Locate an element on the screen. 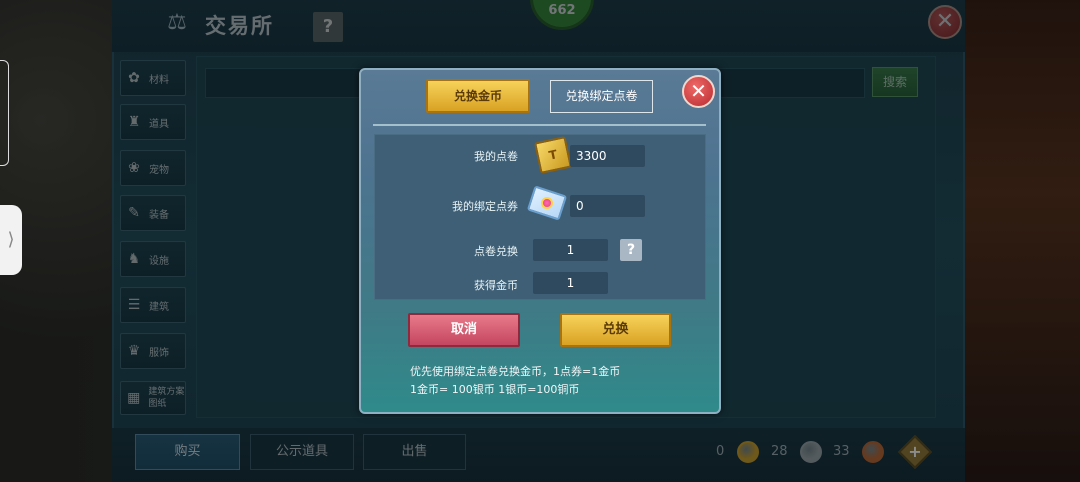 The width and height of the screenshot is (1080, 482). gain-gold-value: 1 is located at coordinates (570, 283).